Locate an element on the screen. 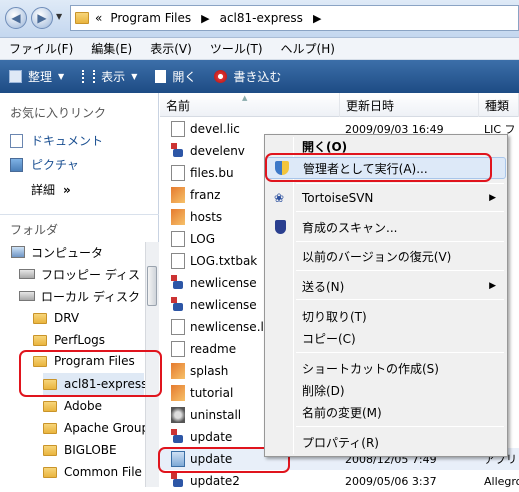  double-chevron-icon: » is located at coordinates (67, 189).